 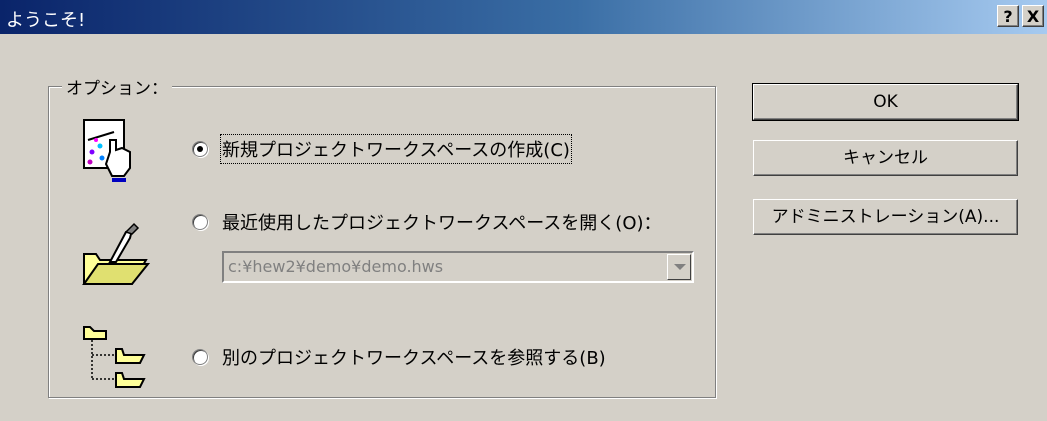 What do you see at coordinates (1033, 16) in the screenshot?
I see `close-button: X` at bounding box center [1033, 16].